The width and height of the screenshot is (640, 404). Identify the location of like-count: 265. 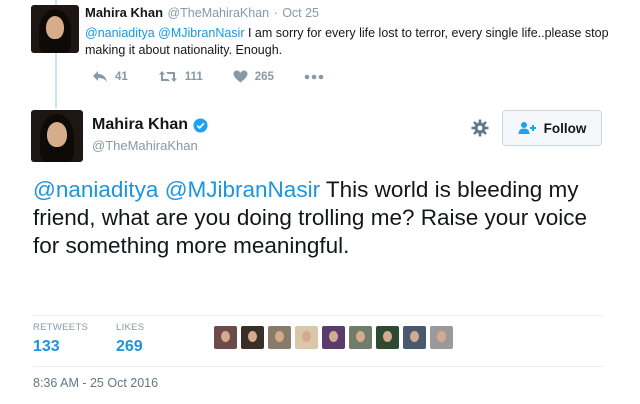
(264, 76).